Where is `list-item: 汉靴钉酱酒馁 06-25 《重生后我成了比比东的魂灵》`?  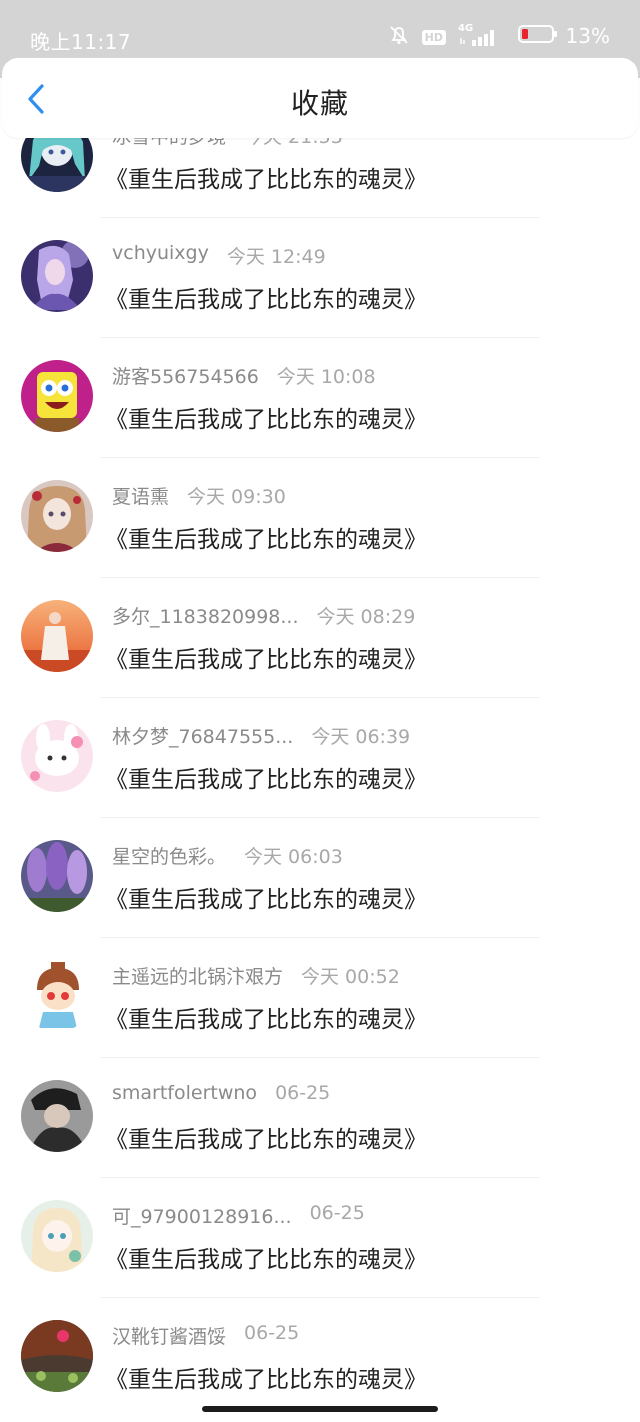 list-item: 汉靴钉酱酒馁 06-25 《重生后我成了比比东的魂灵》 is located at coordinates (320, 1358).